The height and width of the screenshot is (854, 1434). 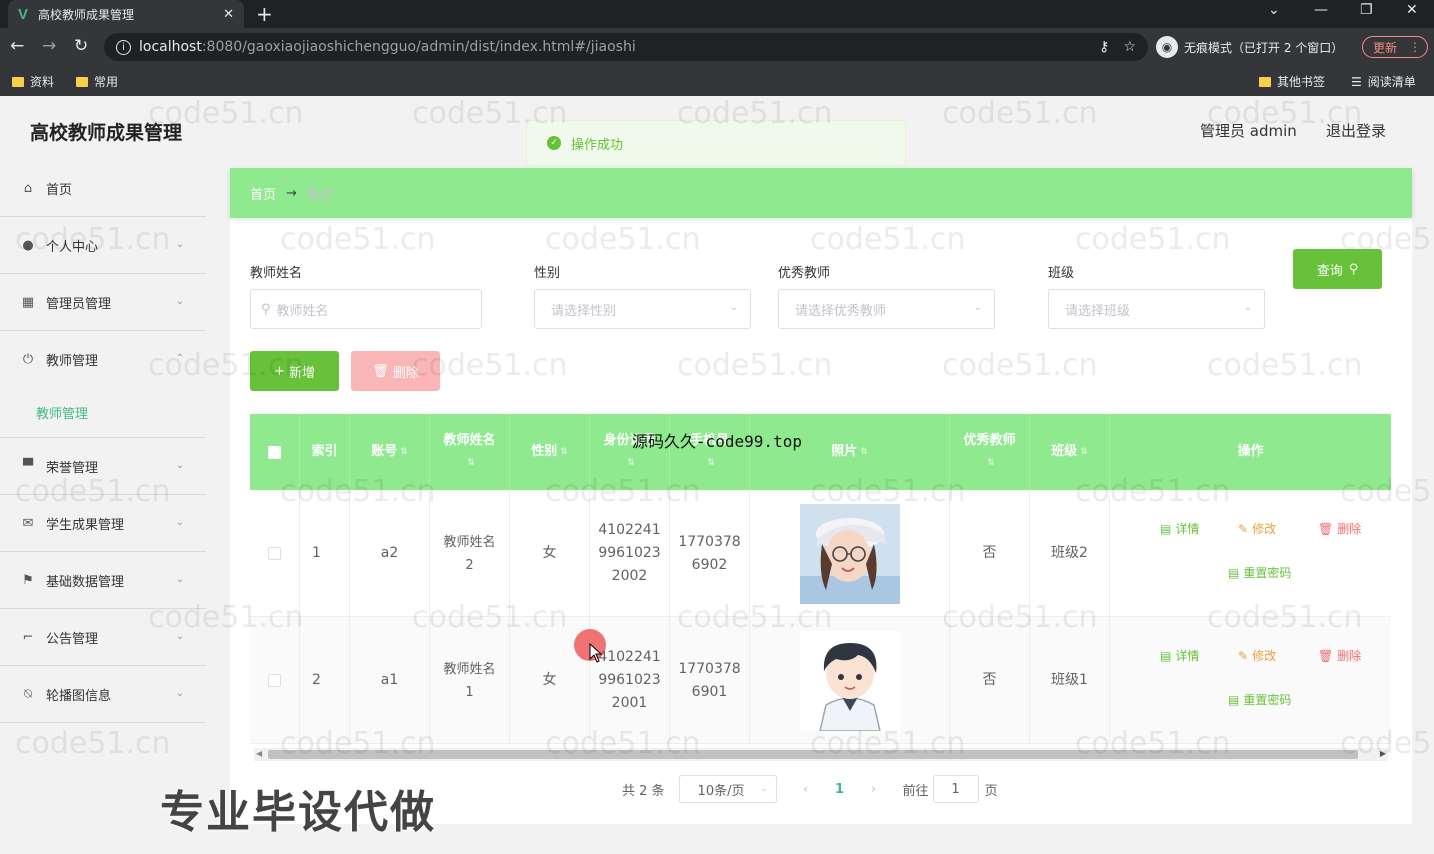 What do you see at coordinates (1292, 81) in the screenshot?
I see `other-bookmarks: 其他书签` at bounding box center [1292, 81].